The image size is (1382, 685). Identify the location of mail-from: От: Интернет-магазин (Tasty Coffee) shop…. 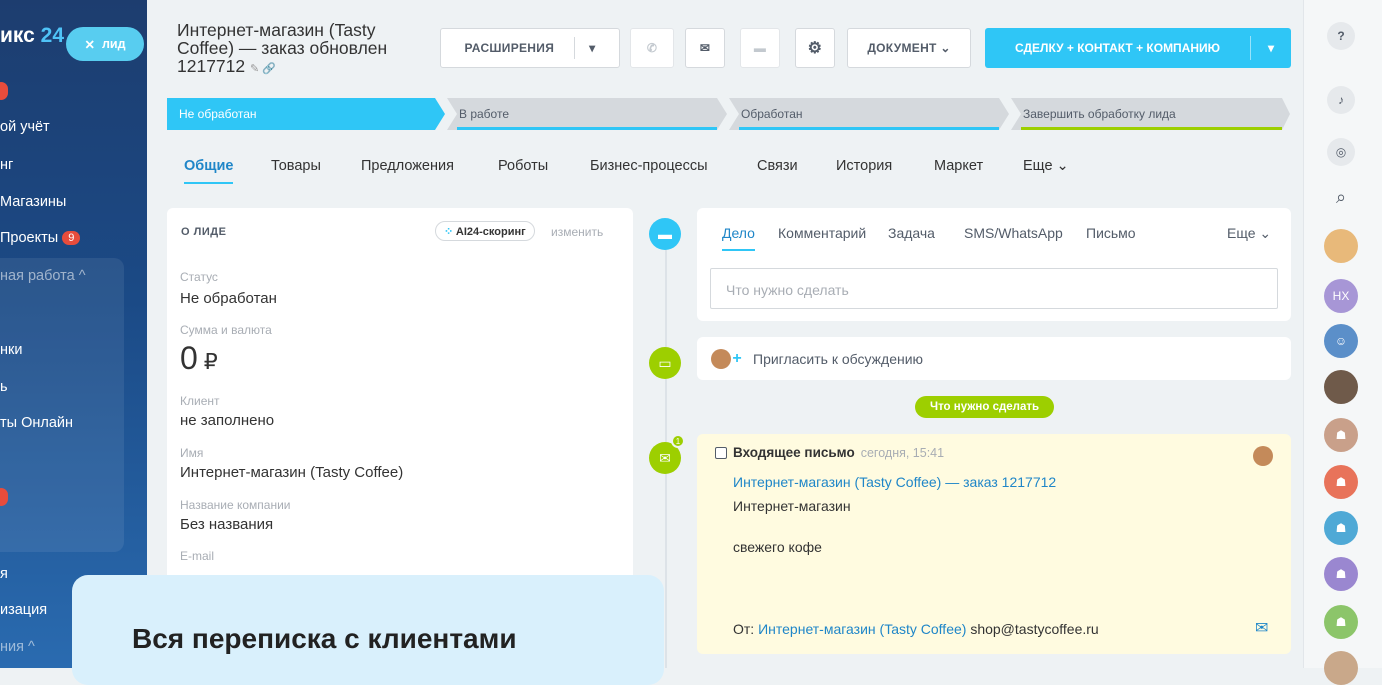
(916, 629).